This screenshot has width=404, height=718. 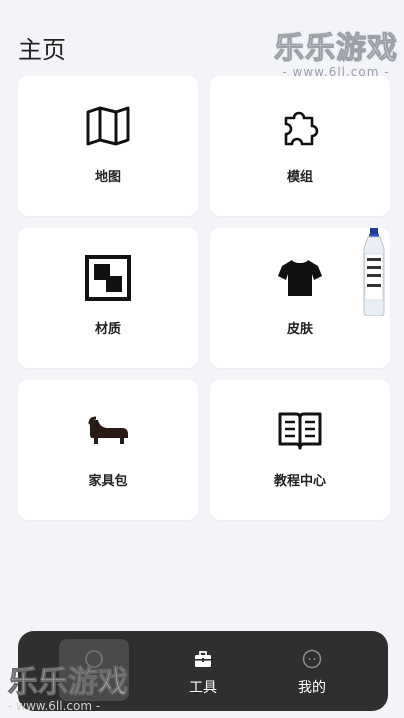 What do you see at coordinates (42, 50) in the screenshot?
I see `page-title: 主页` at bounding box center [42, 50].